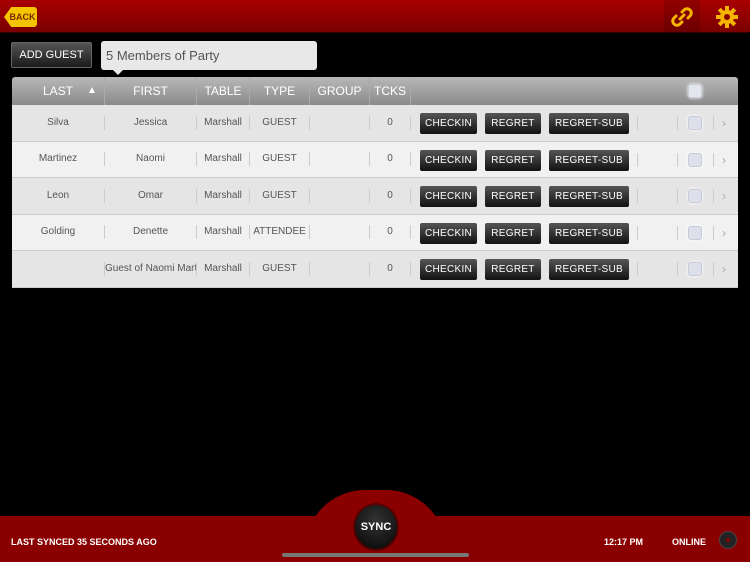 The width and height of the screenshot is (750, 562). What do you see at coordinates (728, 540) in the screenshot?
I see `status-indicator-icon` at bounding box center [728, 540].